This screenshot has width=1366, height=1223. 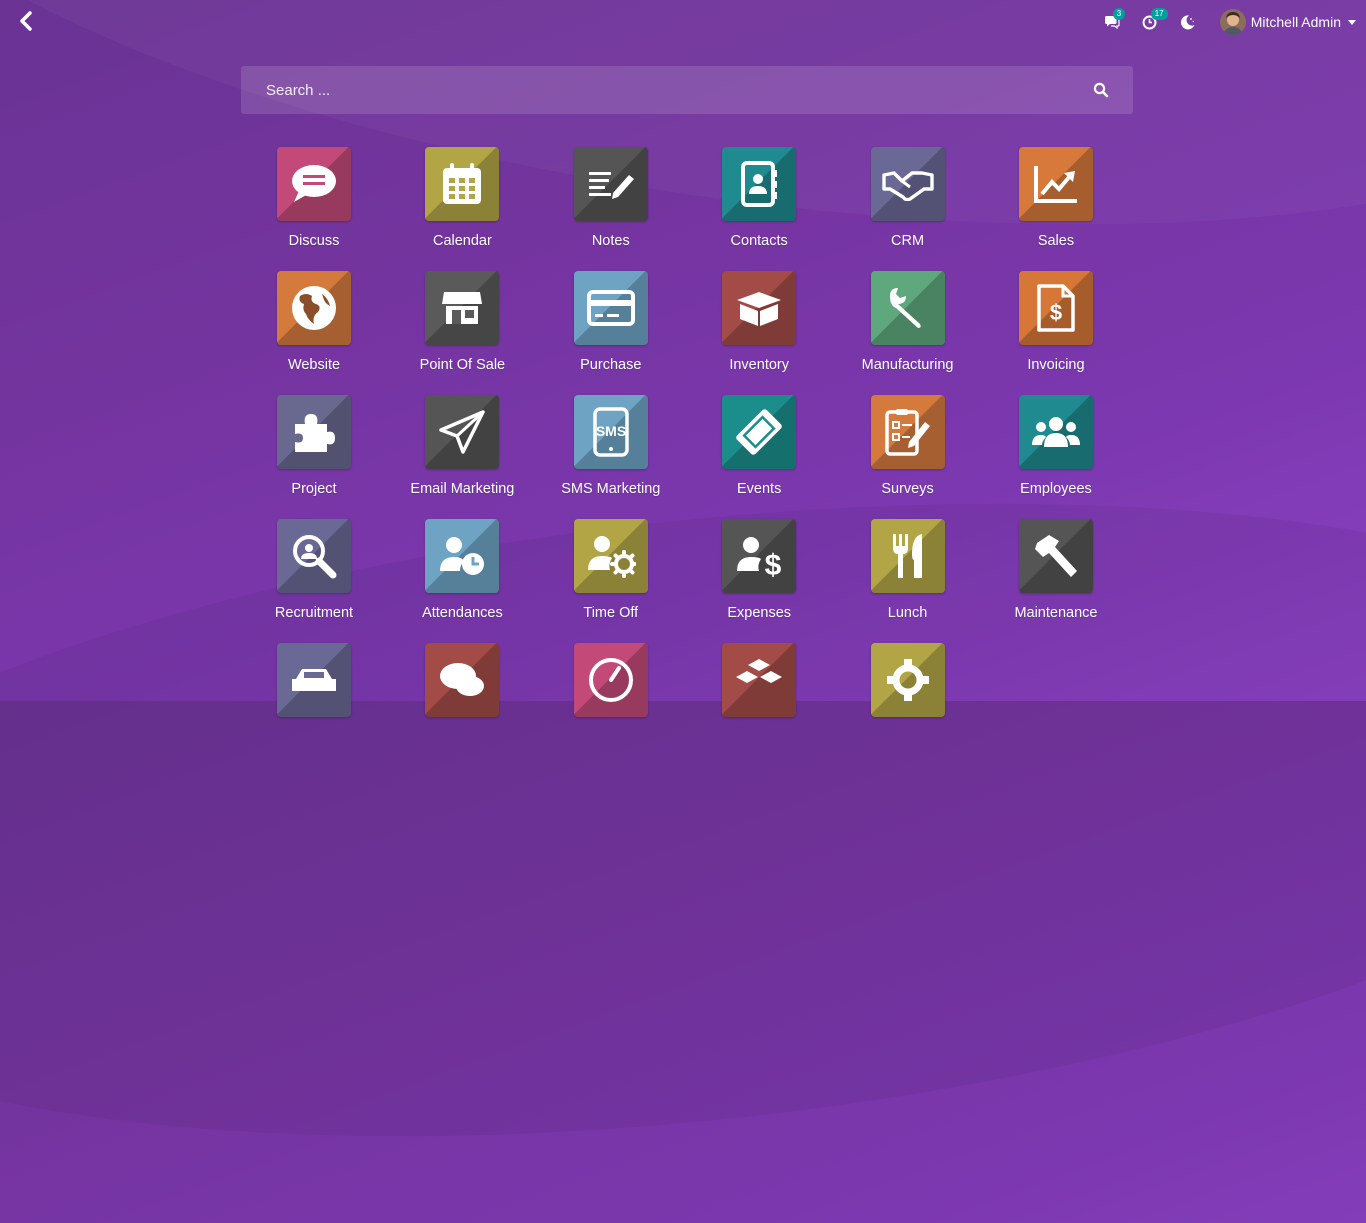 I want to click on app-expenses: $ Expenses, so click(x=759, y=570).